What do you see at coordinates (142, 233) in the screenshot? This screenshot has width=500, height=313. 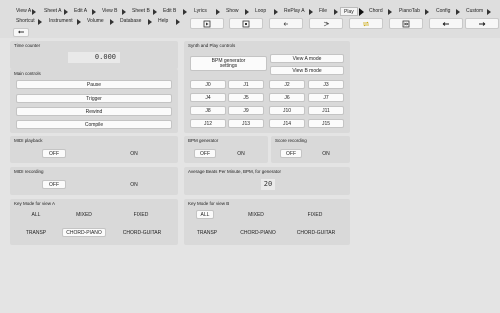 I see `key-mode-a-chord-guitar: CHORD-GUITAR` at bounding box center [142, 233].